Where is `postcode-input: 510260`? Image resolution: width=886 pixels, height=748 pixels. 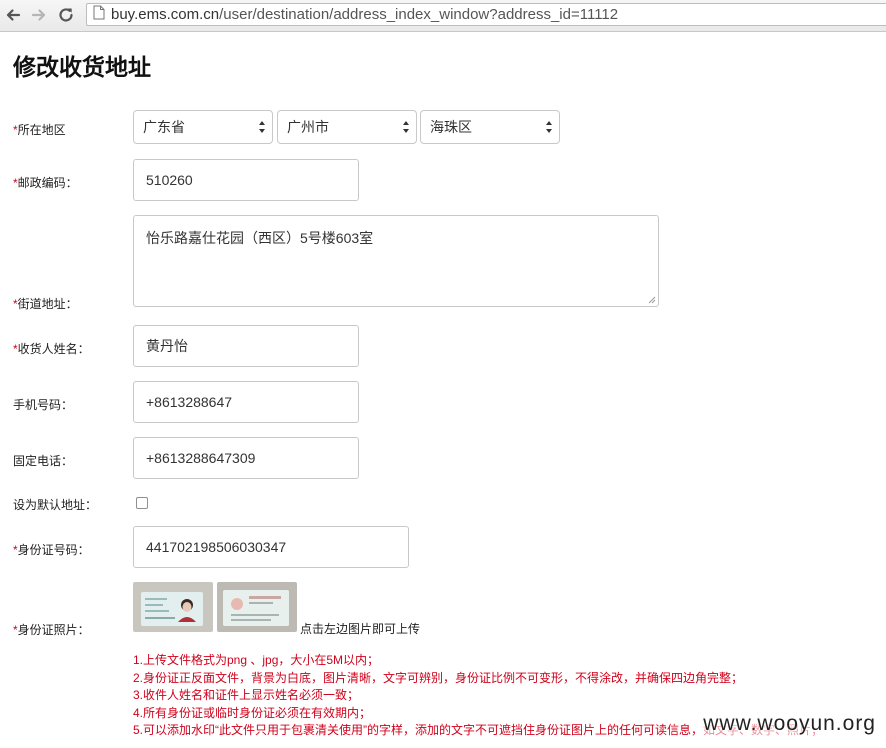 postcode-input: 510260 is located at coordinates (246, 180).